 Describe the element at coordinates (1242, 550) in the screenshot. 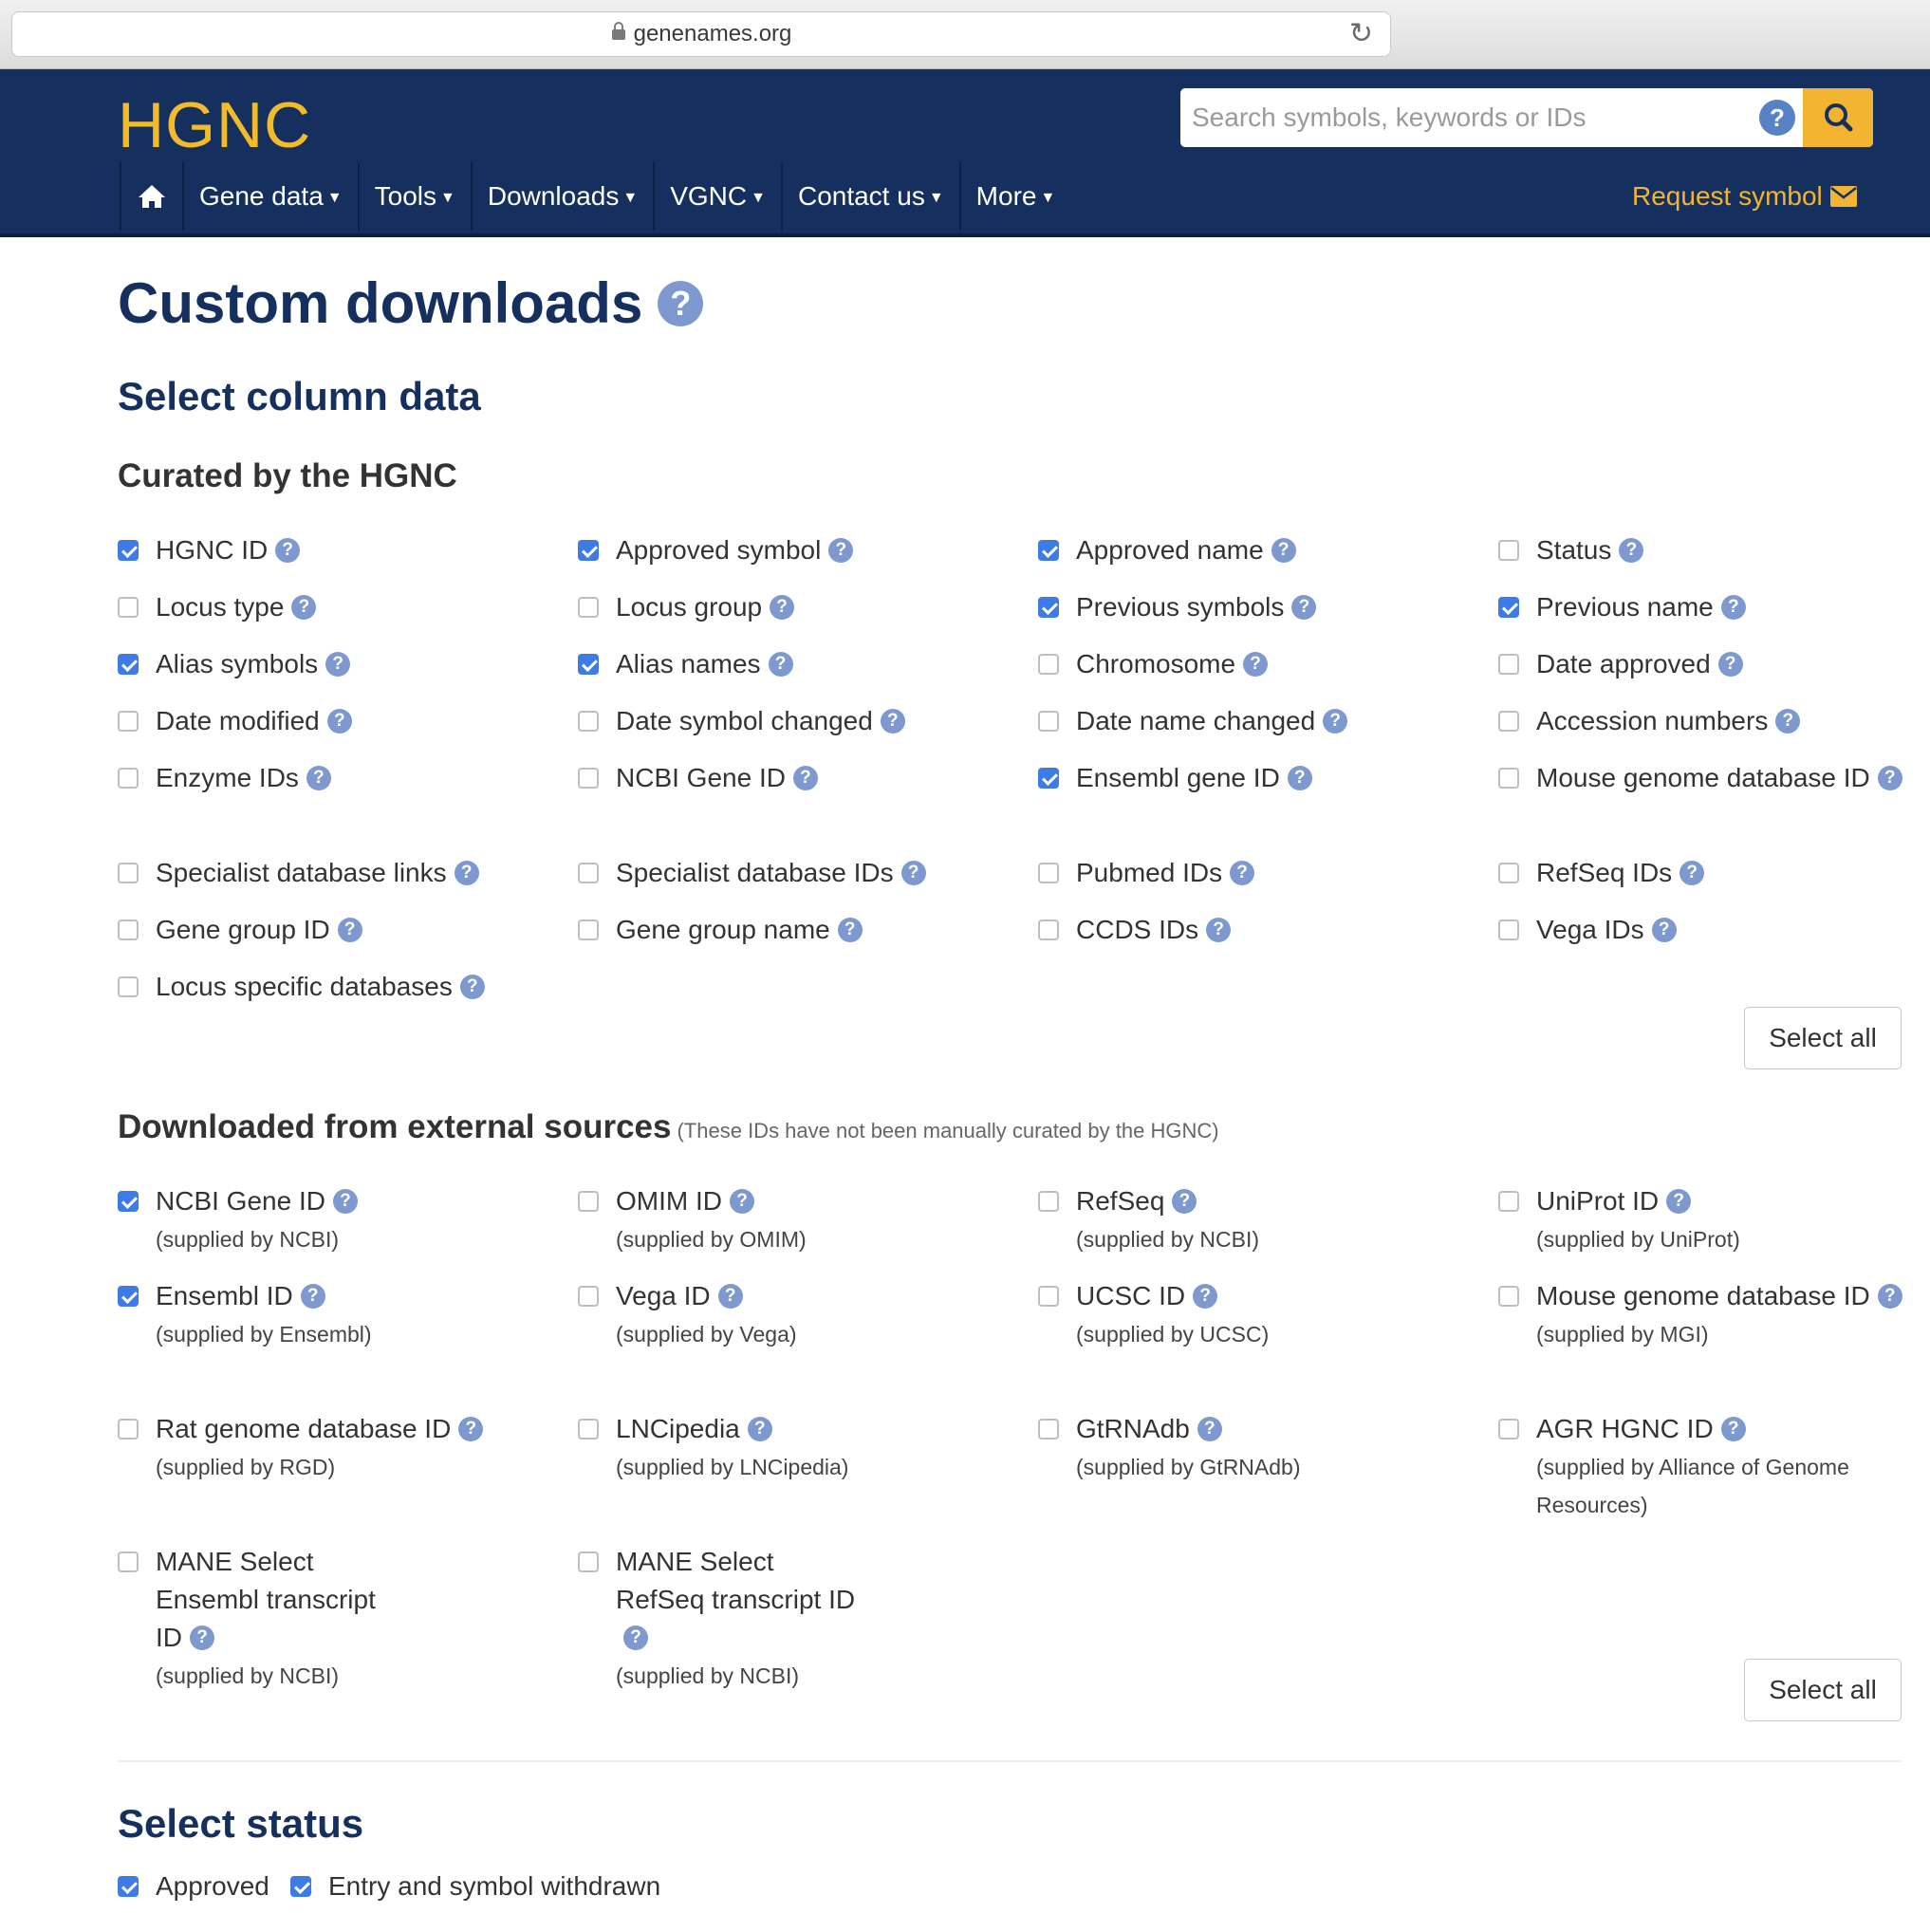

I see `checkbox-approved-name: Approved name?` at that location.